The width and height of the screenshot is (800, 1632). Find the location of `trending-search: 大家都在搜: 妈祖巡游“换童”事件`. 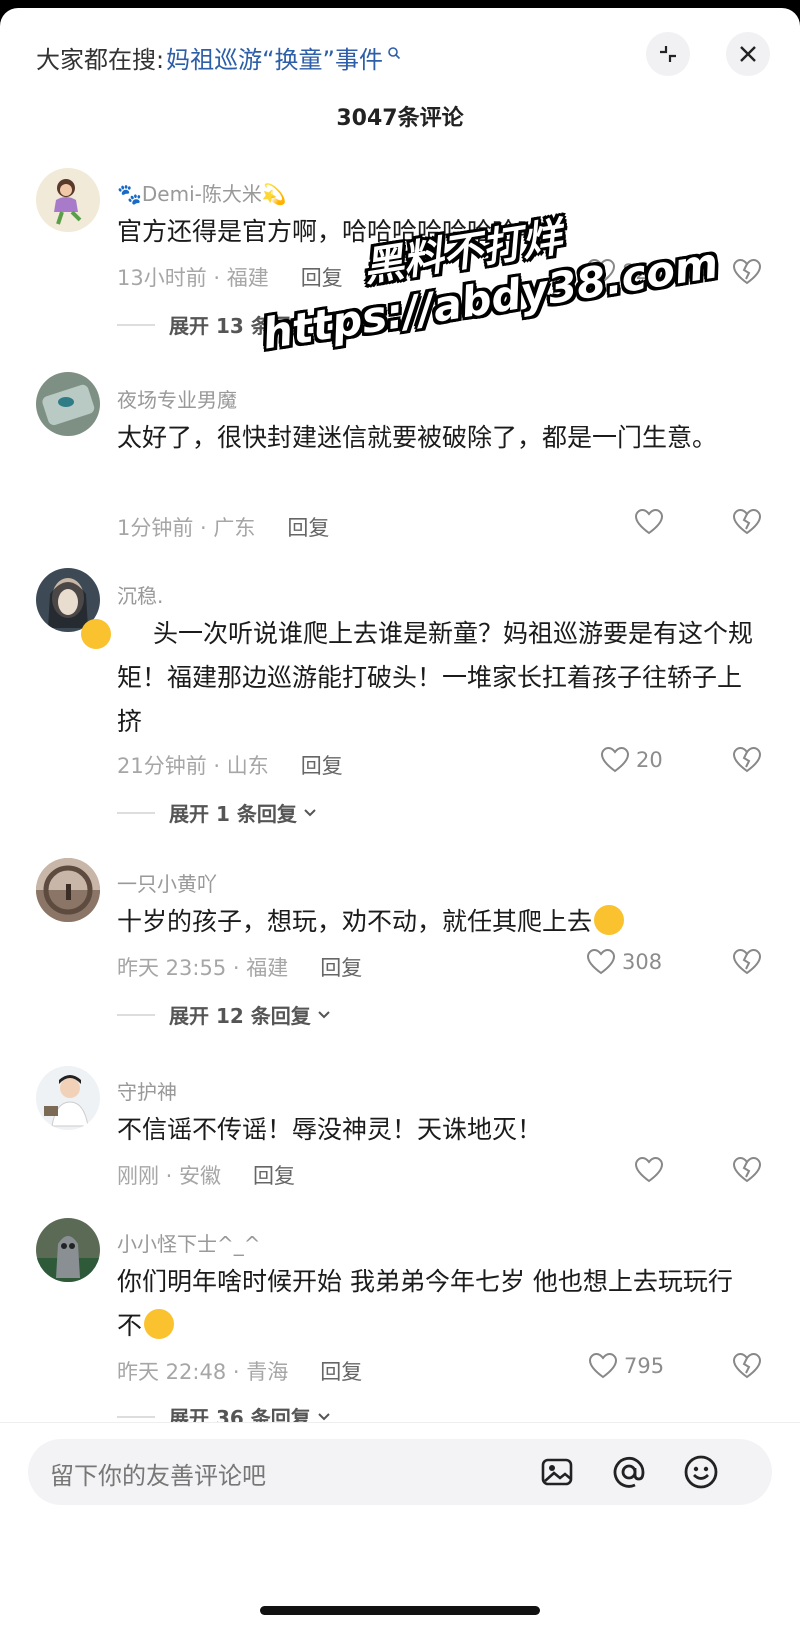

trending-search: 大家都在搜: 妈祖巡游“换童”事件 is located at coordinates (218, 57).